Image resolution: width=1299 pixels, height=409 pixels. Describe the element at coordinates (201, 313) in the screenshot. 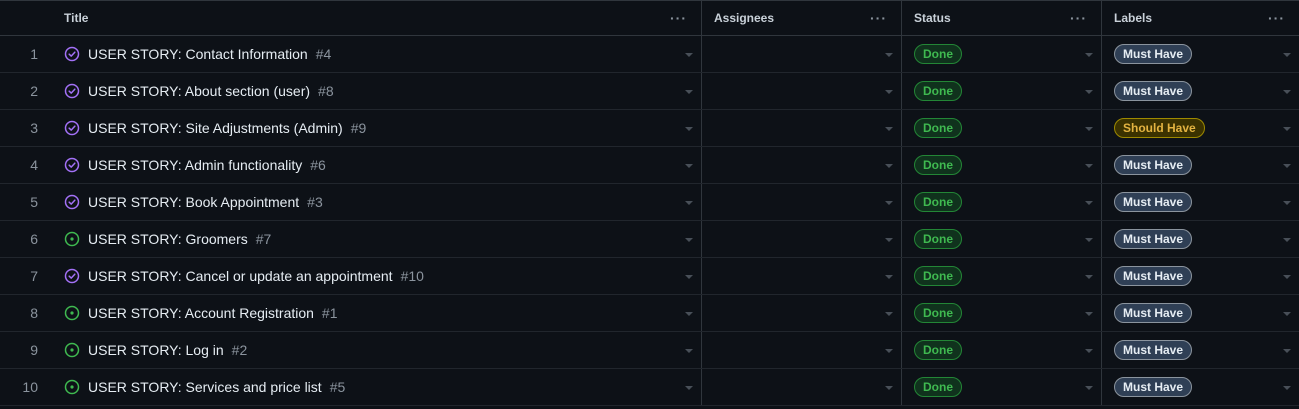

I see `issue-title-link: USER STORY: Account Registration` at that location.